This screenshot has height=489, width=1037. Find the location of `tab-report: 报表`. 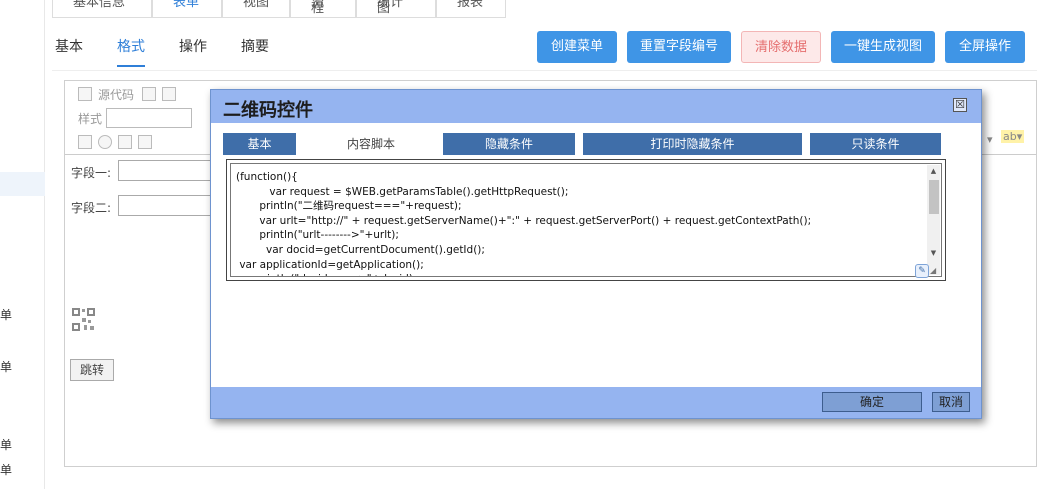

tab-report: 报表 is located at coordinates (471, 9).